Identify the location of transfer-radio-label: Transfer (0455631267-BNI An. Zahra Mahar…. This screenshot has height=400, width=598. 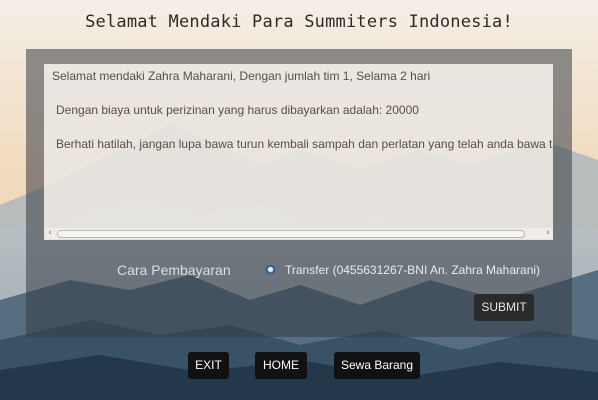
(412, 270).